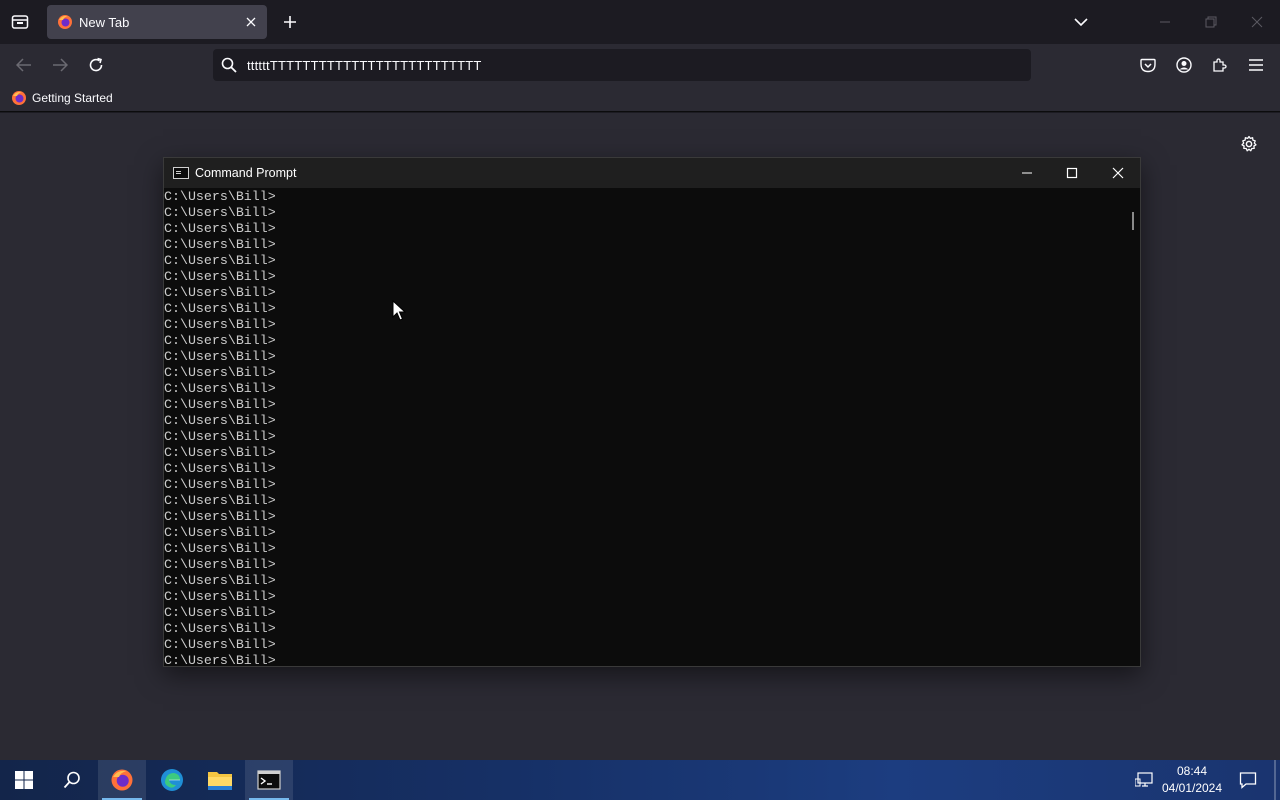 The image size is (1280, 800). I want to click on cmd-maximize-button, so click(1072, 173).